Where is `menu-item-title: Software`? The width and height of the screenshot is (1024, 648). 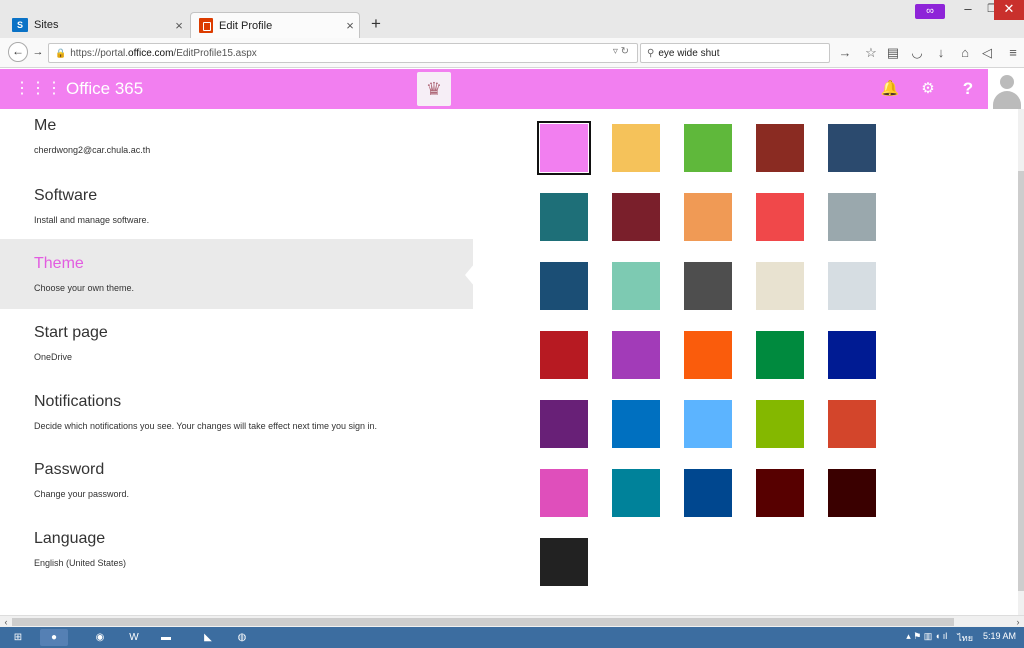 menu-item-title: Software is located at coordinates (66, 195).